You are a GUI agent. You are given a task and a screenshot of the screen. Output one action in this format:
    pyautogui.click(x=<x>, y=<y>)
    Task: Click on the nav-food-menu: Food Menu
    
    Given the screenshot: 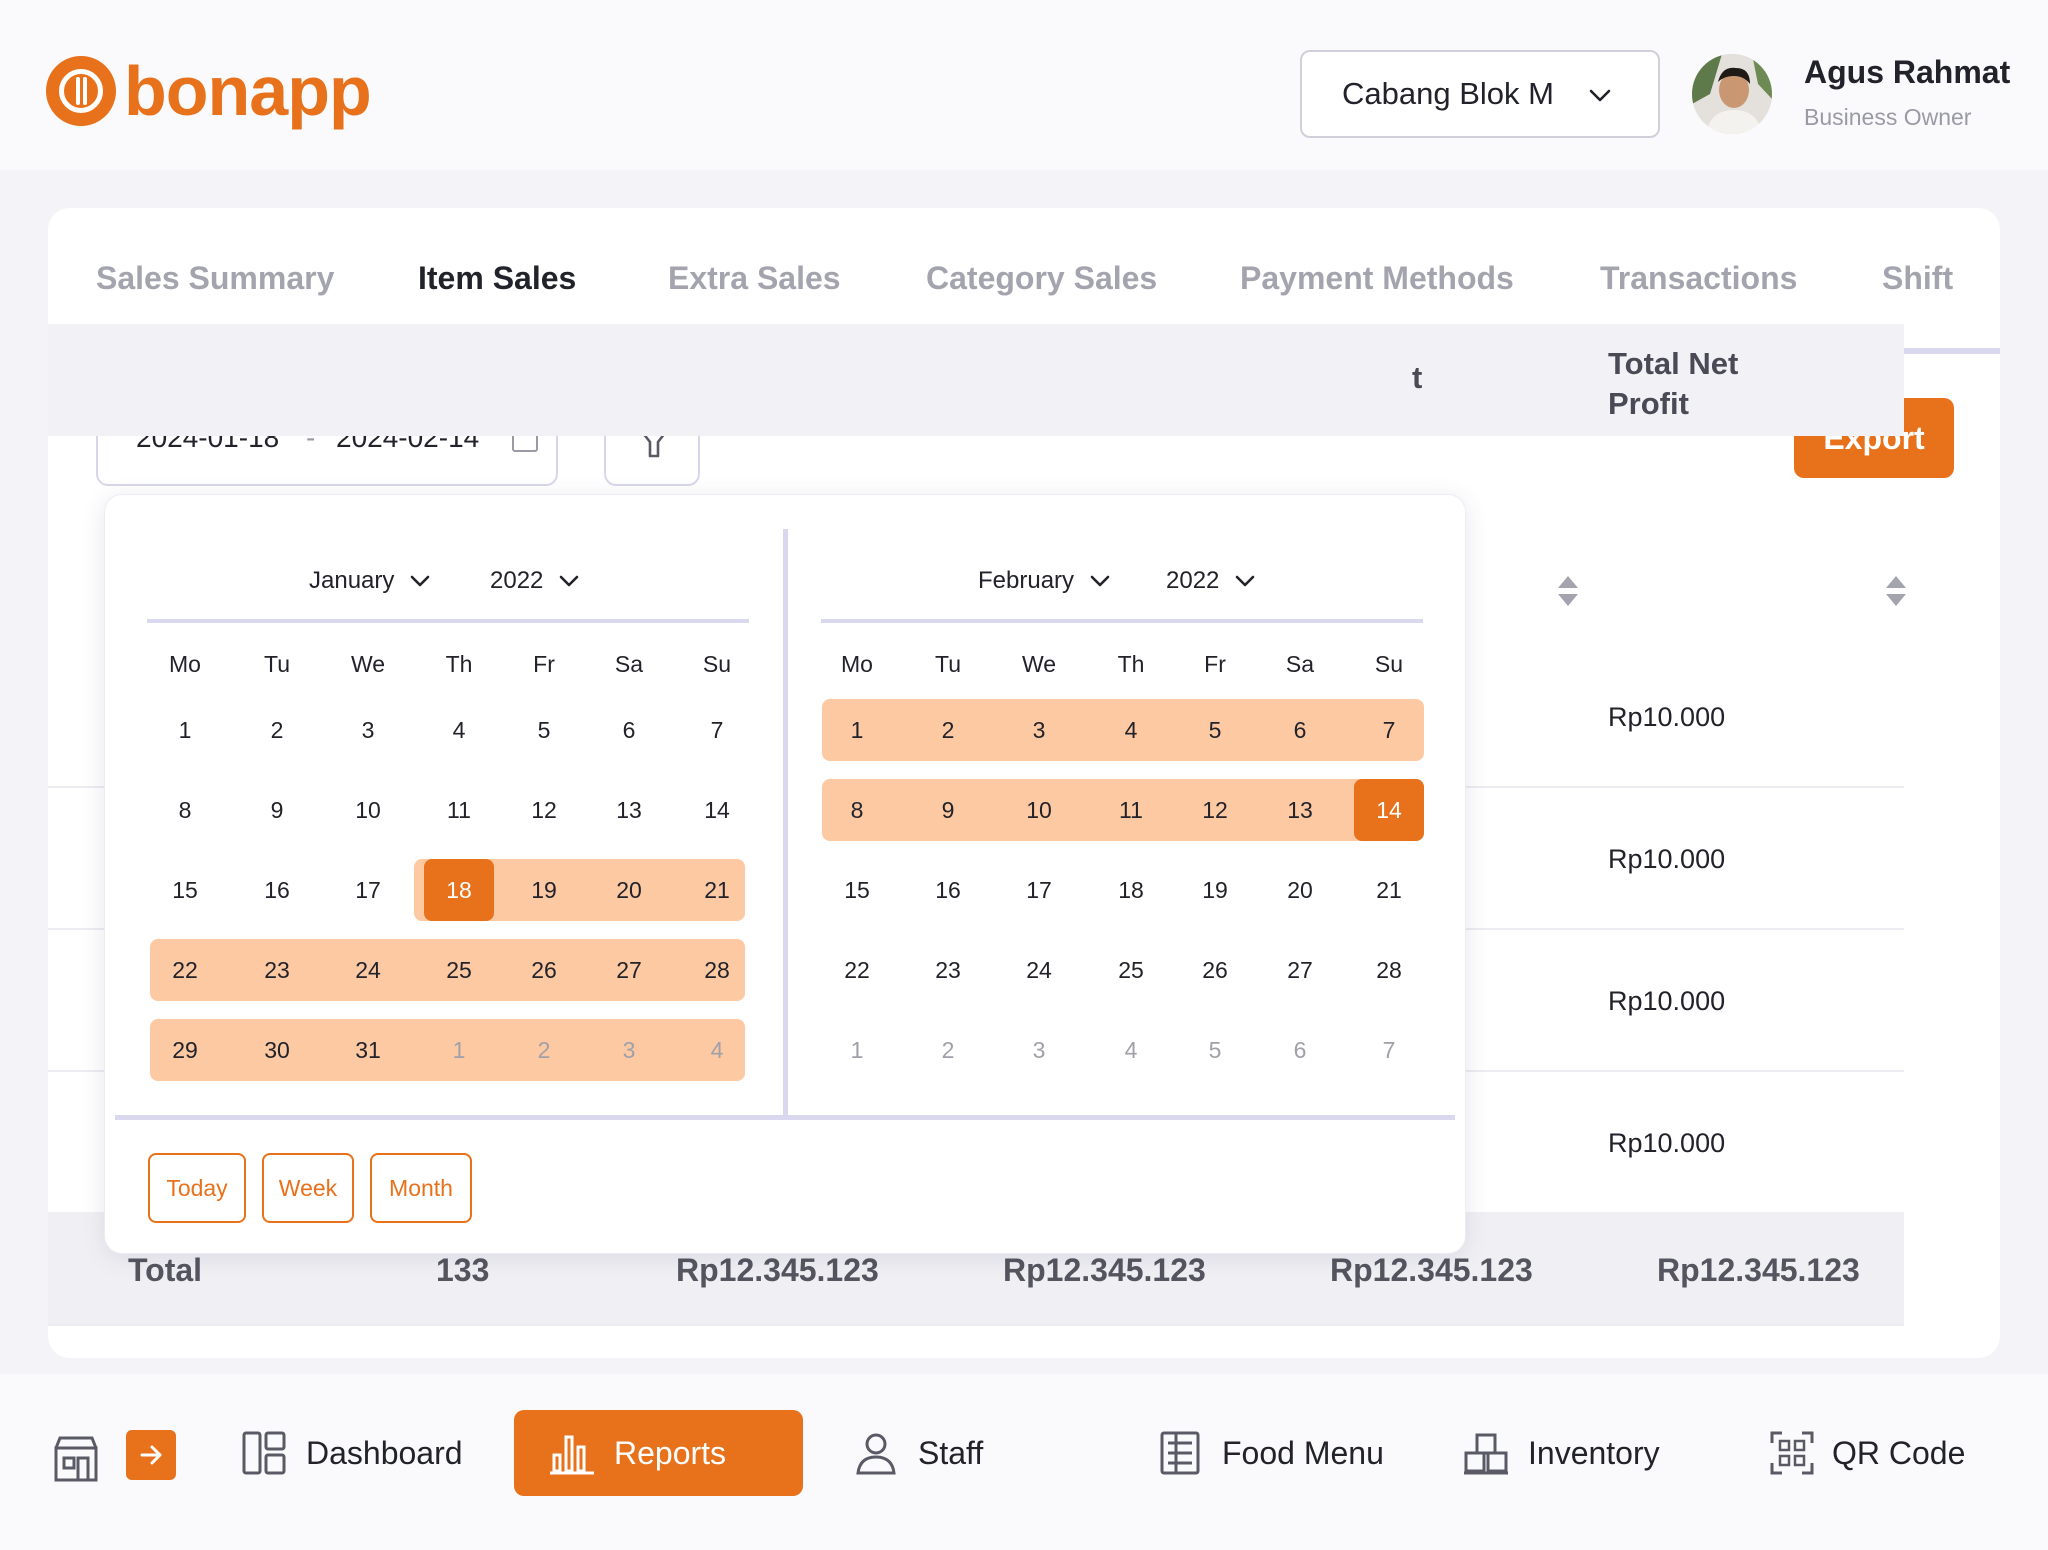 What is the action you would take?
    pyautogui.click(x=1270, y=1453)
    